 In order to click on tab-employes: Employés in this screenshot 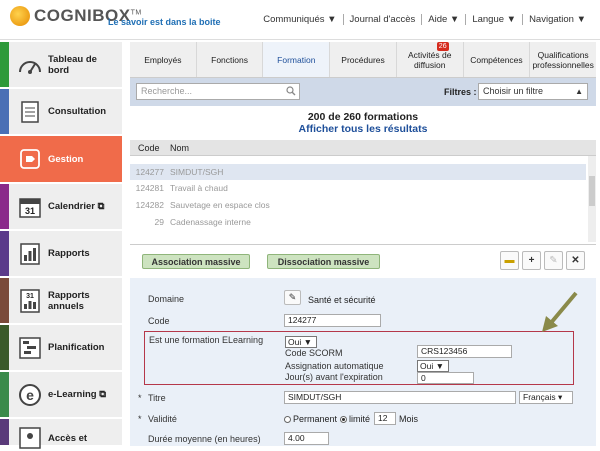, I will do `click(163, 59)`.